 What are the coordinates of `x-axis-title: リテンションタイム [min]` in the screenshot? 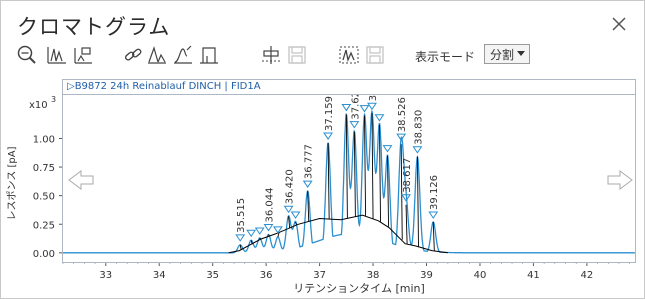 It's located at (359, 288).